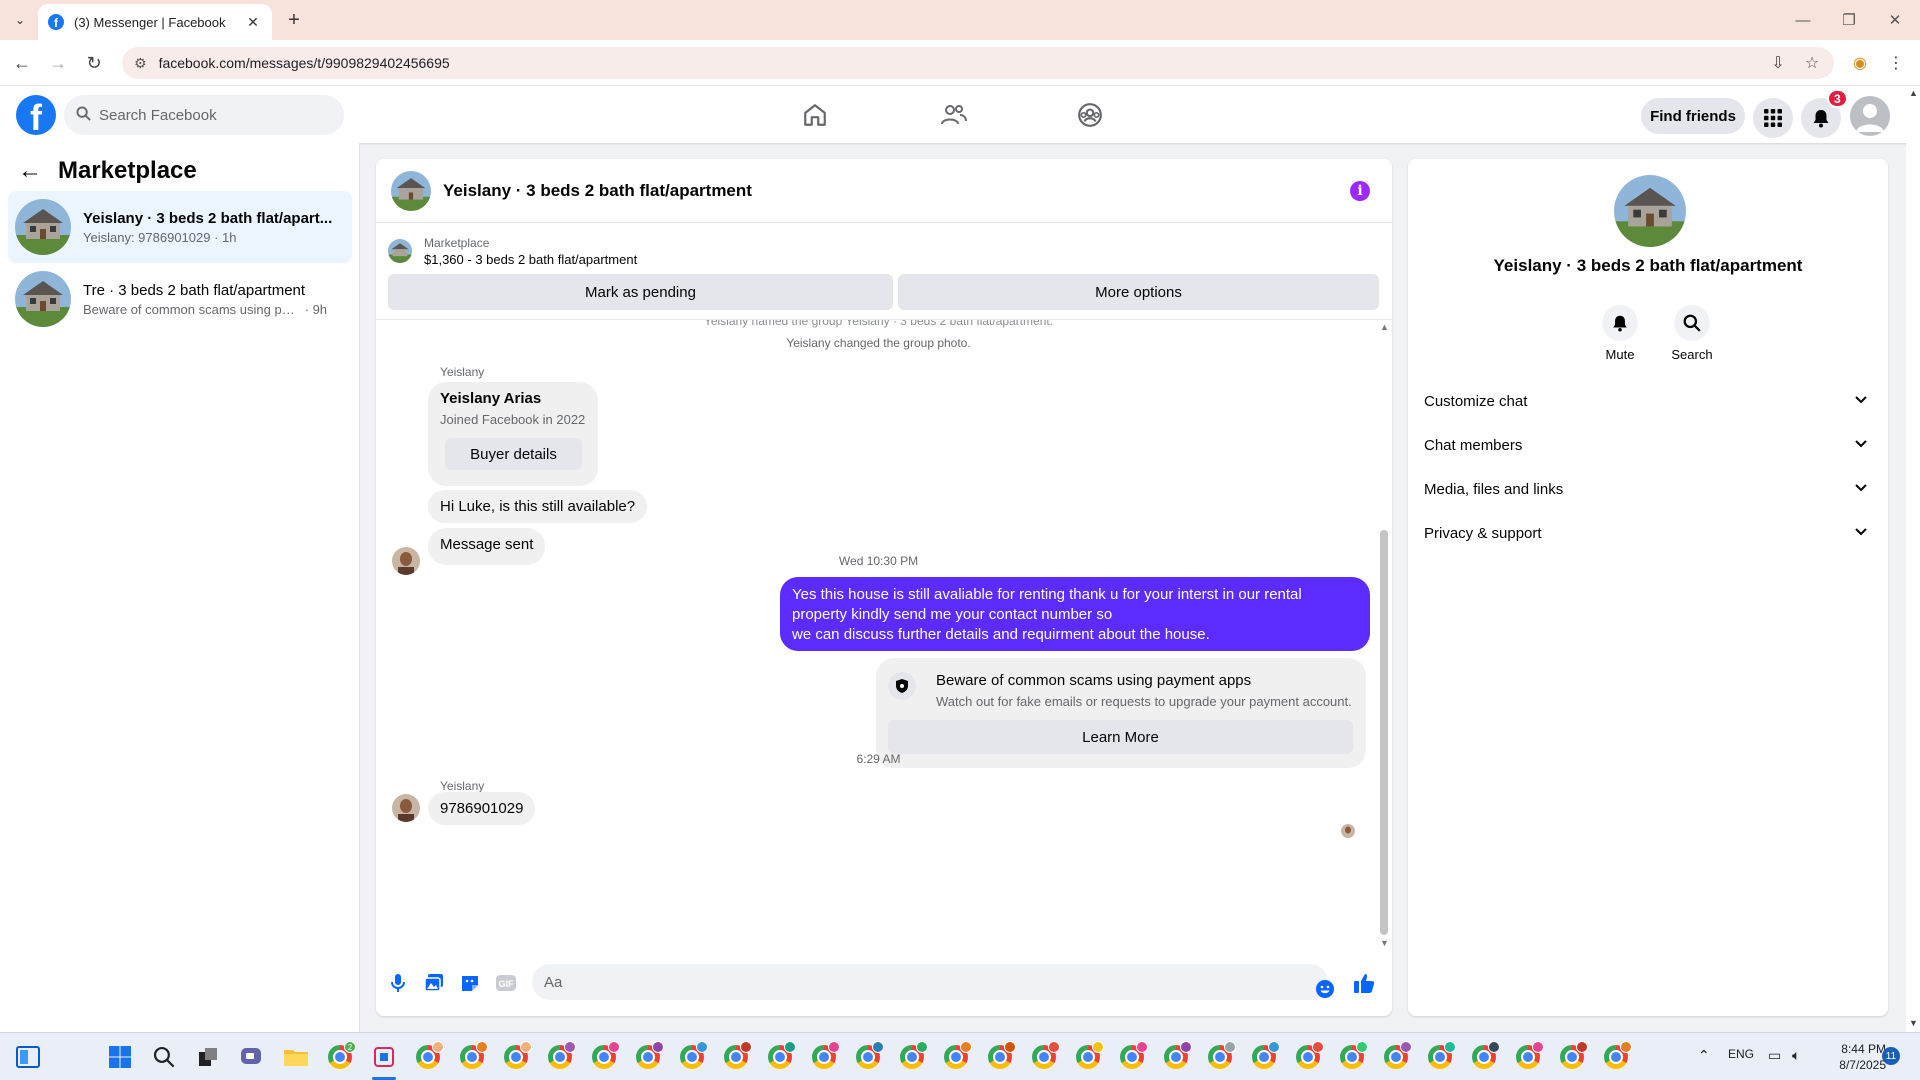 This screenshot has width=1920, height=1080. What do you see at coordinates (1896, 63) in the screenshot?
I see `browser-menu-icon: ⋮` at bounding box center [1896, 63].